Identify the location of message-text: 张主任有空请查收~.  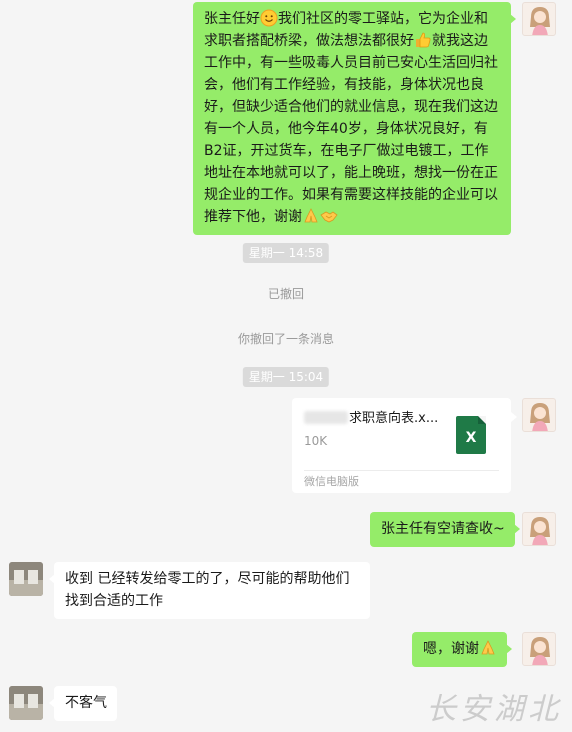
(443, 529).